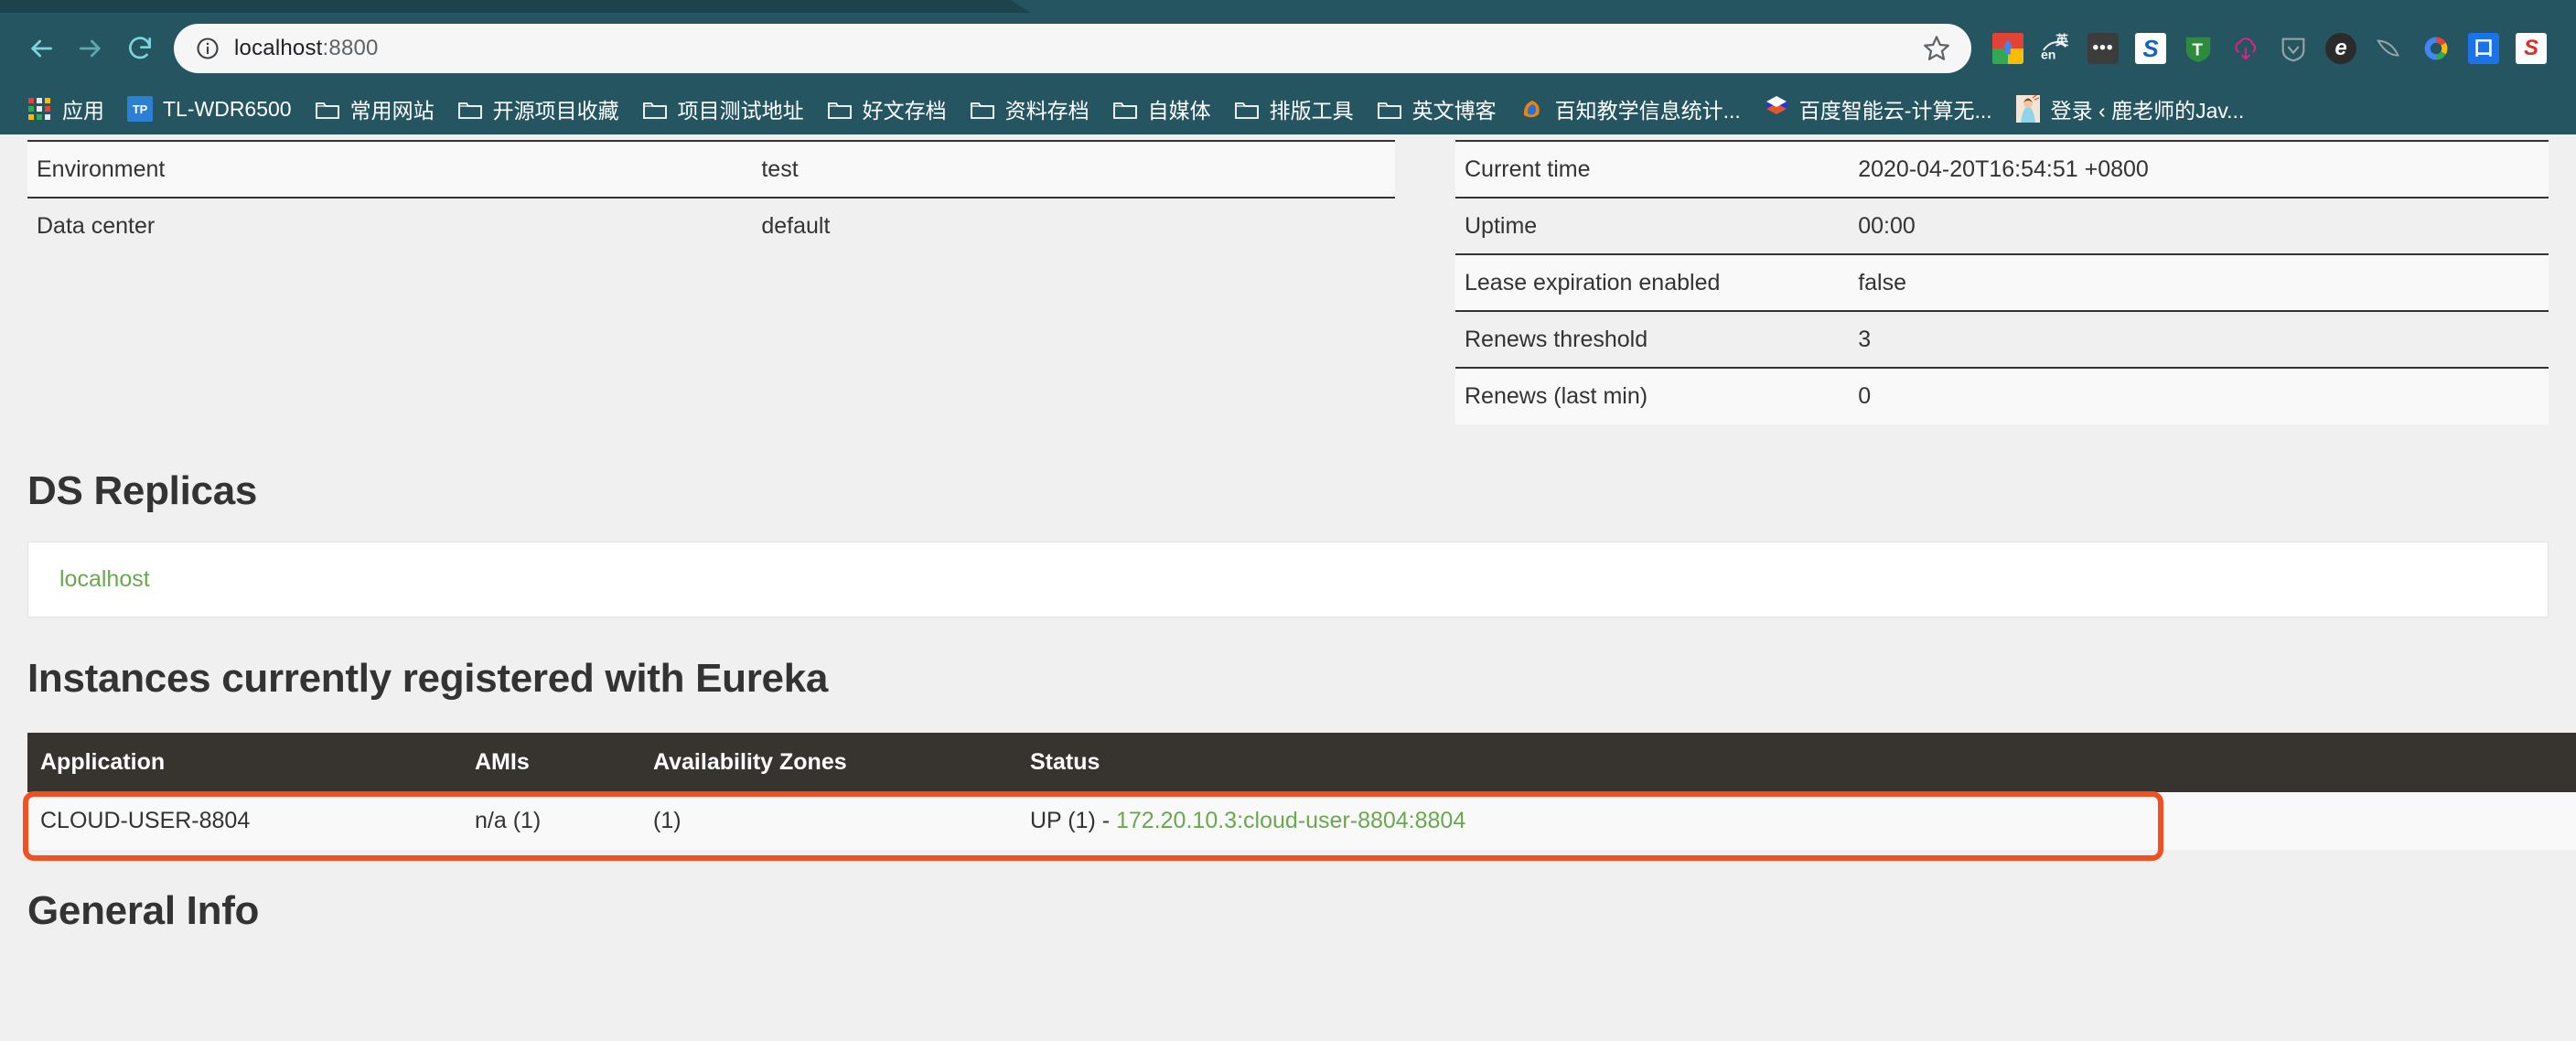  Describe the element at coordinates (1533, 109) in the screenshot. I see `baizhi-icon` at that location.